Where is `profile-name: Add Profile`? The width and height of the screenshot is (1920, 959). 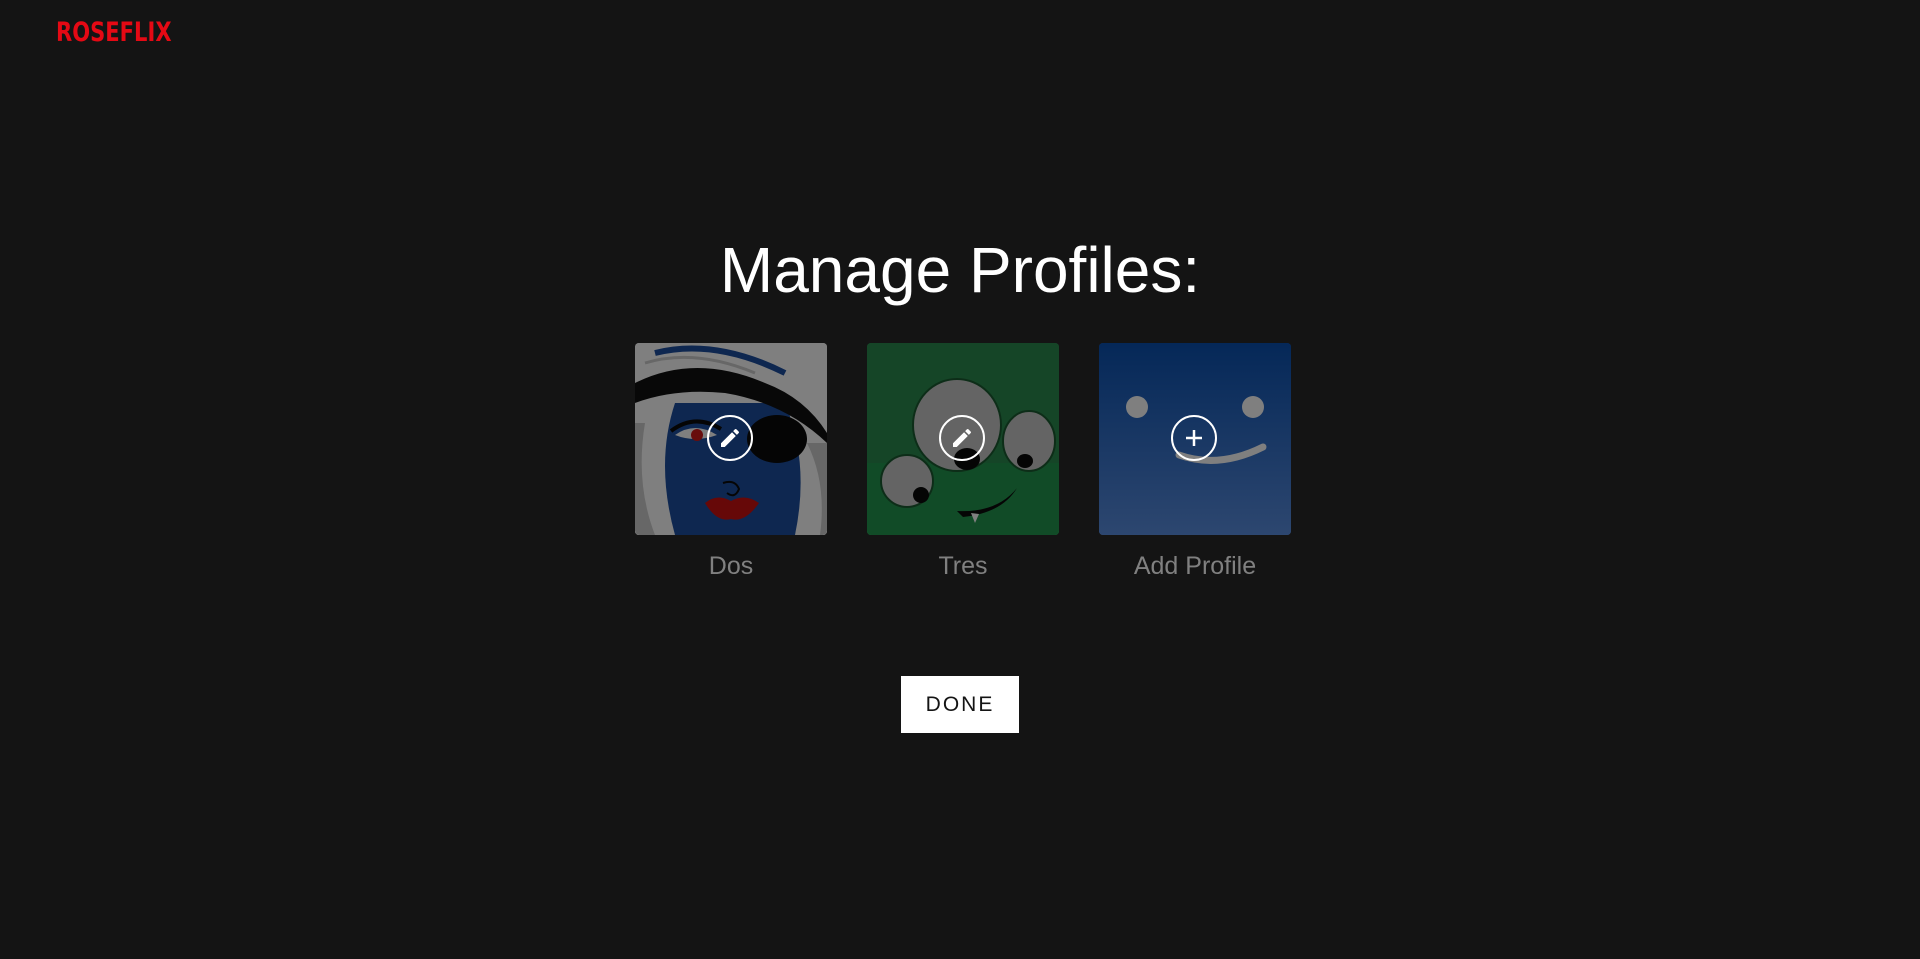 profile-name: Add Profile is located at coordinates (1195, 566).